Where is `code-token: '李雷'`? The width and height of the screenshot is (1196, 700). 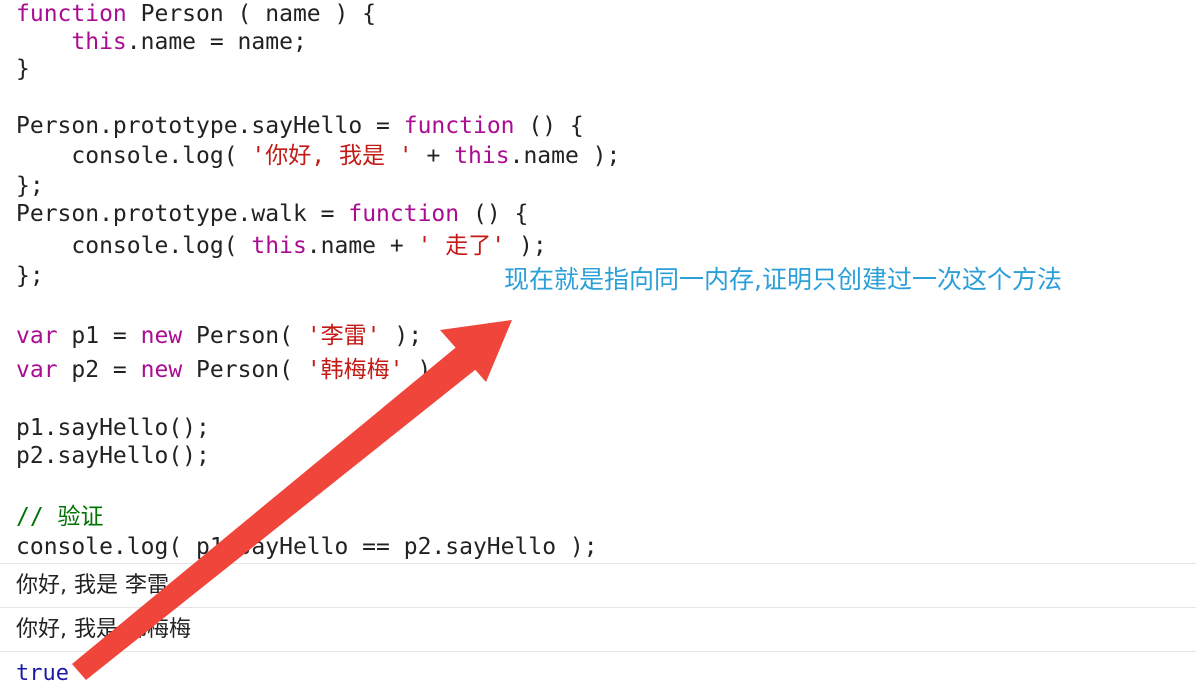 code-token: '李雷' is located at coordinates (343, 336).